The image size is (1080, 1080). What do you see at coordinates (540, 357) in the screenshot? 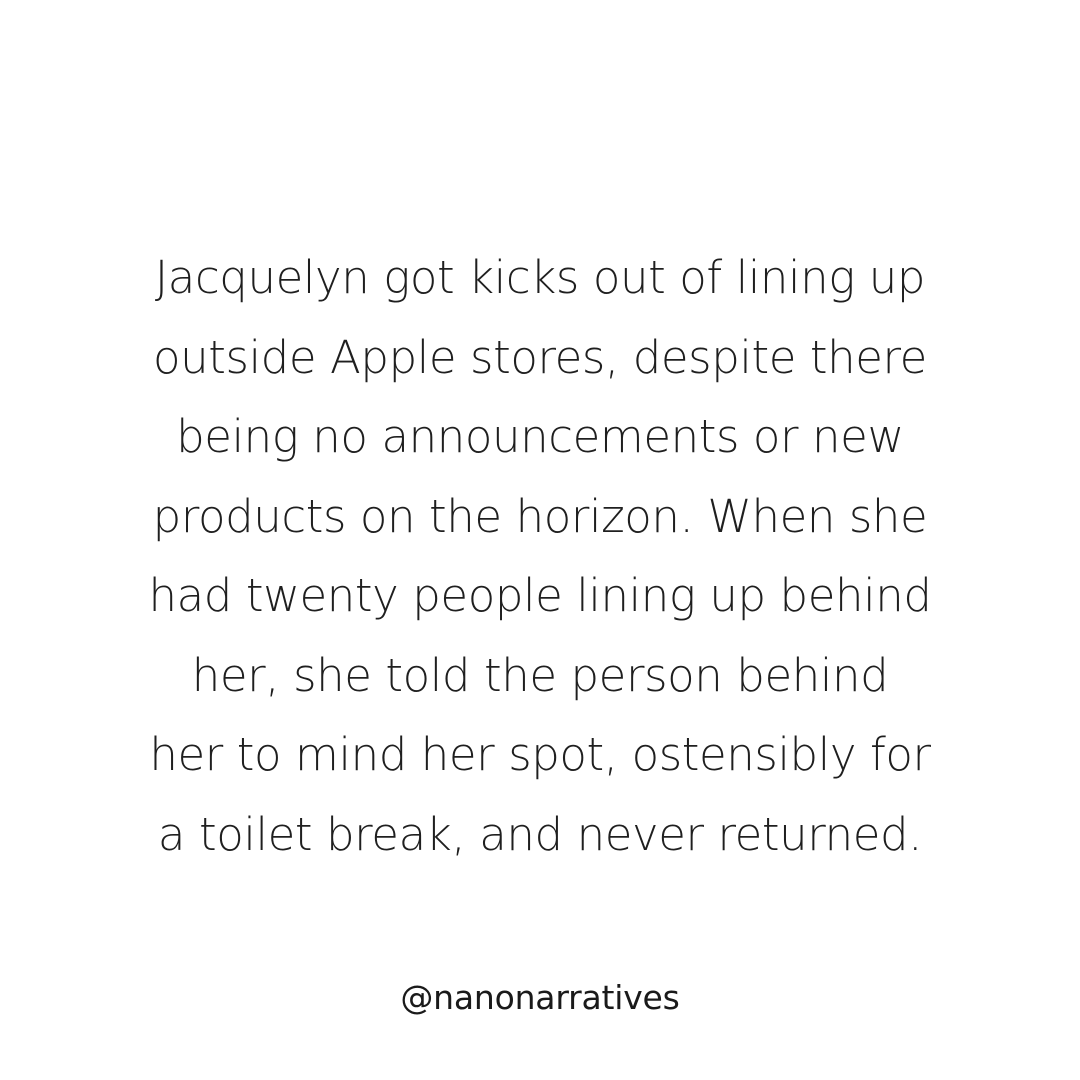
I see `story-line-2: outside Apple stores, despite there` at bounding box center [540, 357].